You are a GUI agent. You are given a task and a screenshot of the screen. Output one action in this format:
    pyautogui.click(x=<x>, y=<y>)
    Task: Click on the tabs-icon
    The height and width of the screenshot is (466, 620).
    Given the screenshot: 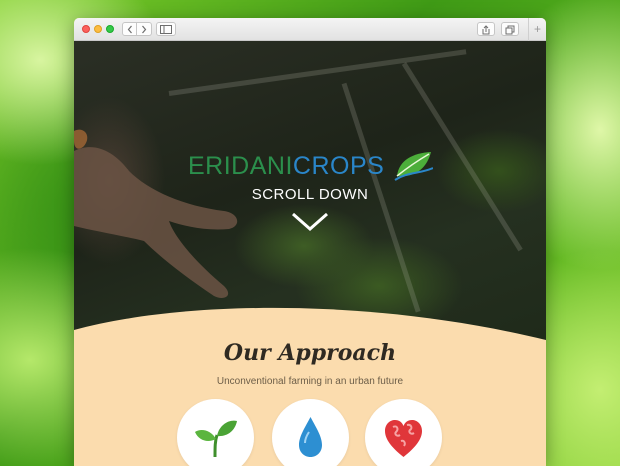 What is the action you would take?
    pyautogui.click(x=510, y=30)
    